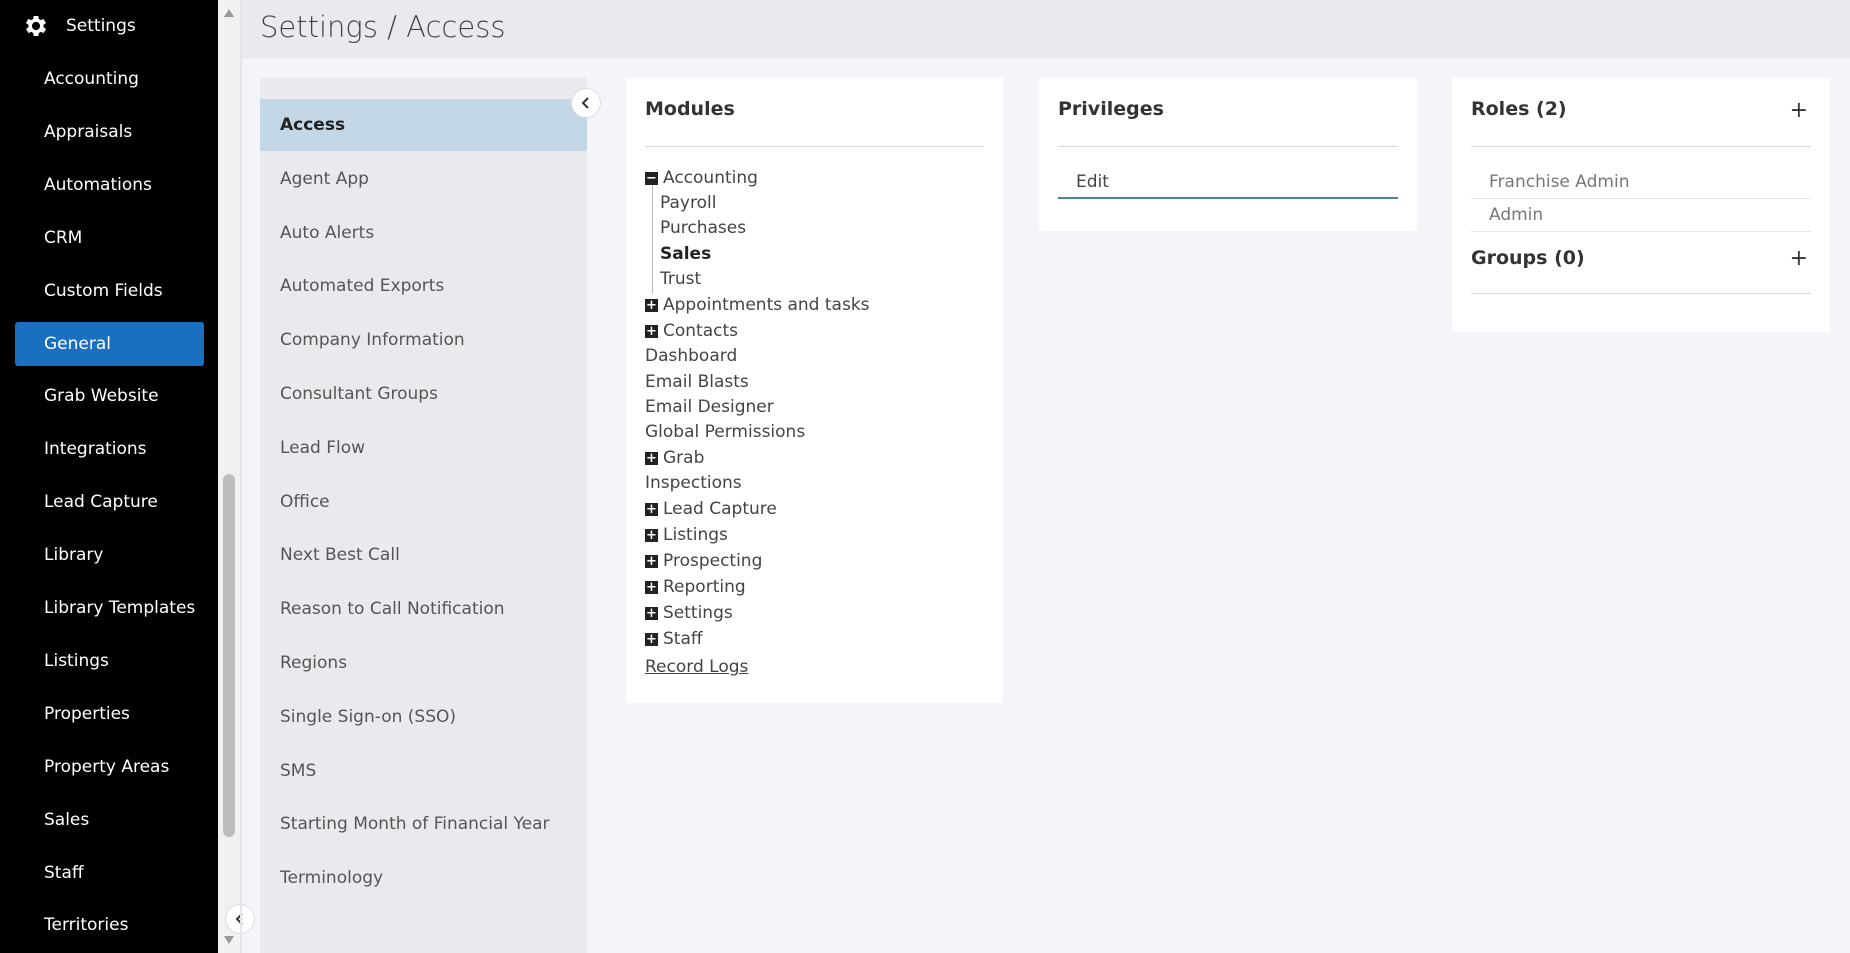 This screenshot has width=1850, height=953. What do you see at coordinates (423, 663) in the screenshot?
I see `submenu-item-regions: Regions` at bounding box center [423, 663].